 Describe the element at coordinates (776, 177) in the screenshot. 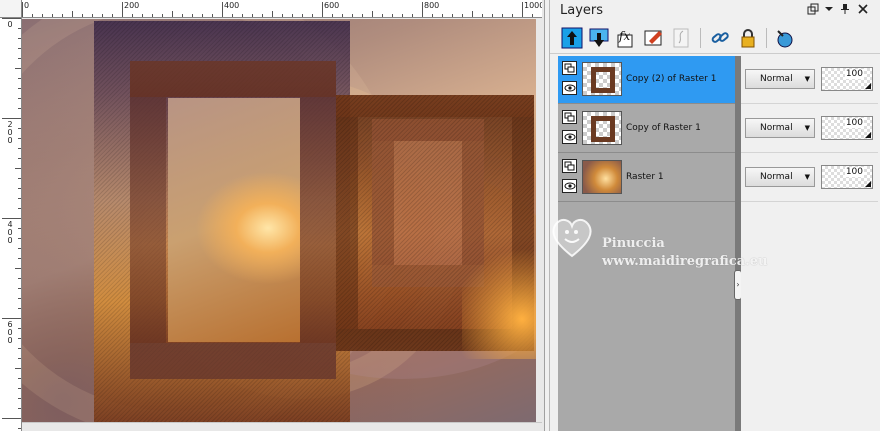

I see `blend-mode-label: Normal` at that location.